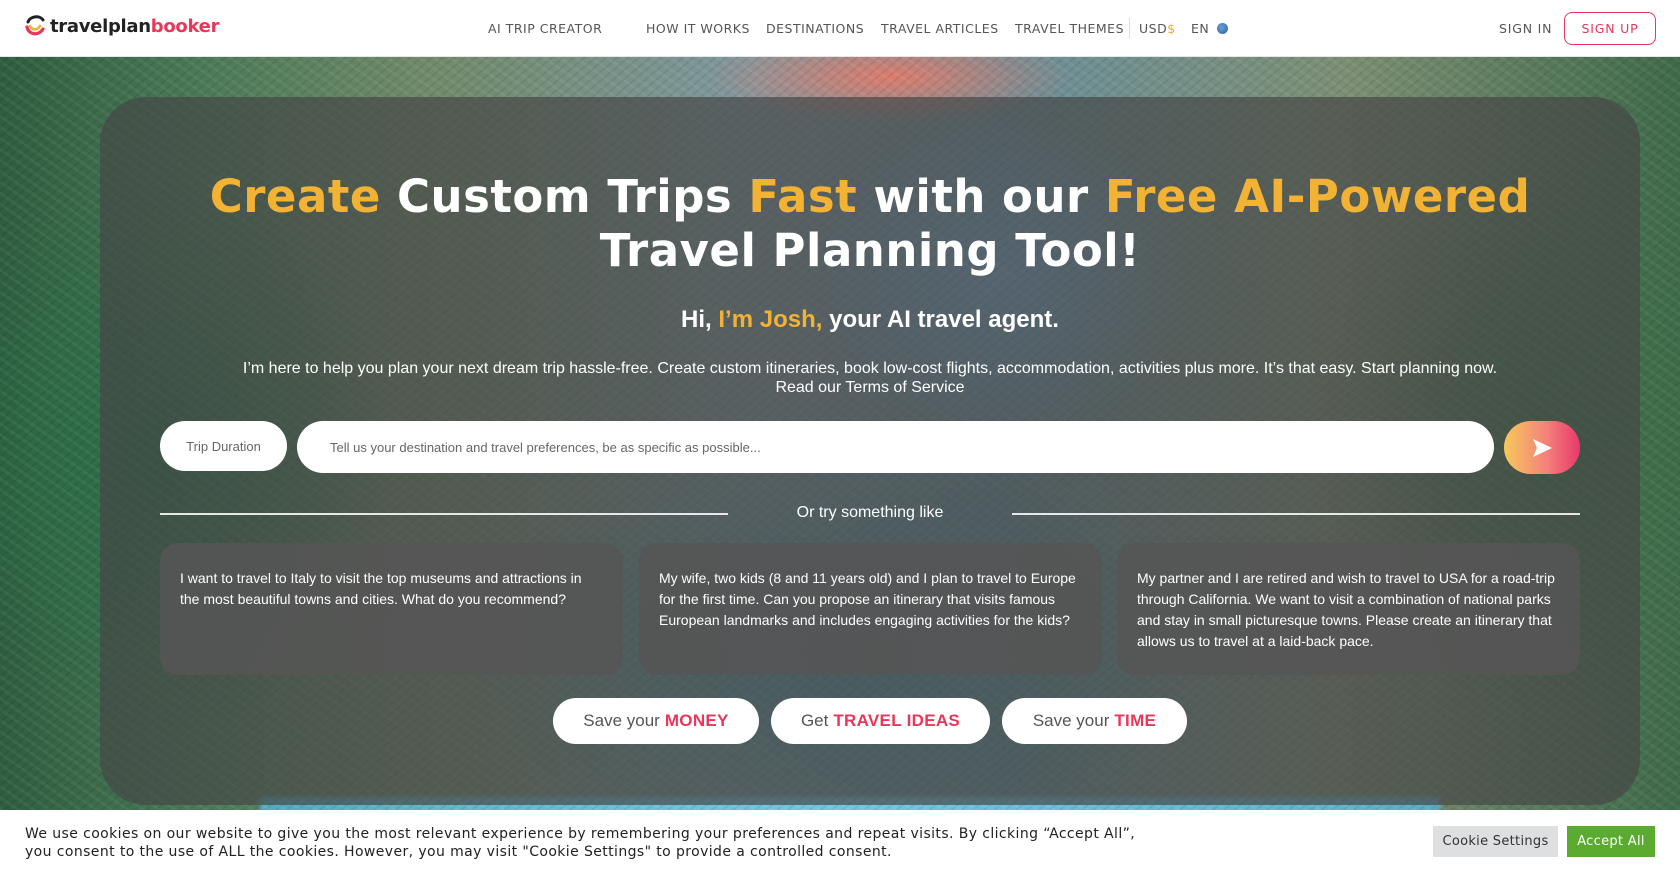 The height and width of the screenshot is (876, 1680). I want to click on divider-text: Or try something like, so click(870, 512).